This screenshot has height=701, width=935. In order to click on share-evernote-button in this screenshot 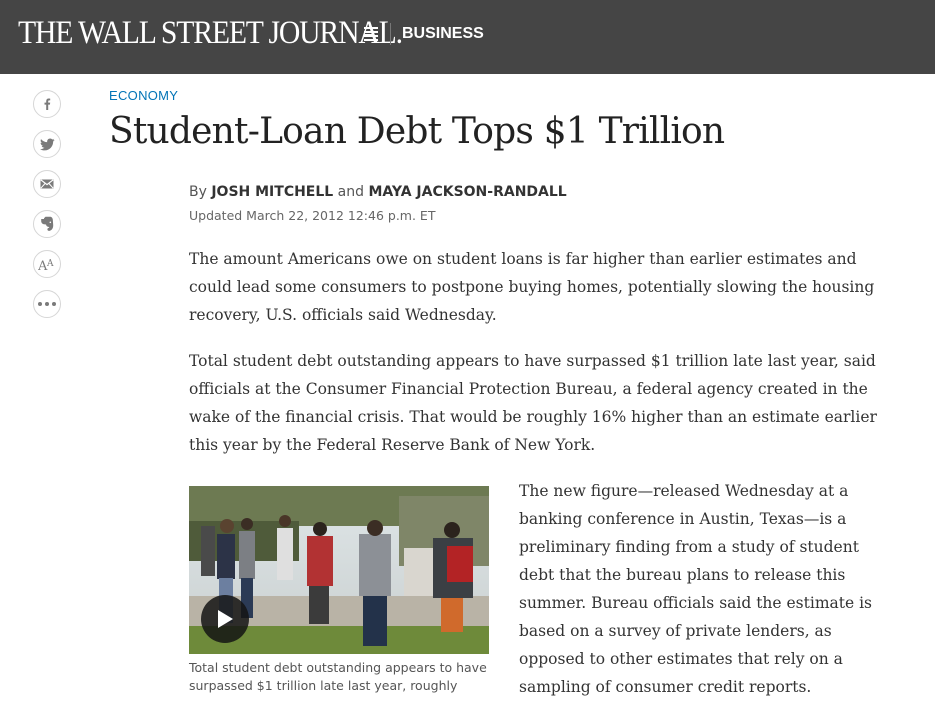, I will do `click(47, 224)`.